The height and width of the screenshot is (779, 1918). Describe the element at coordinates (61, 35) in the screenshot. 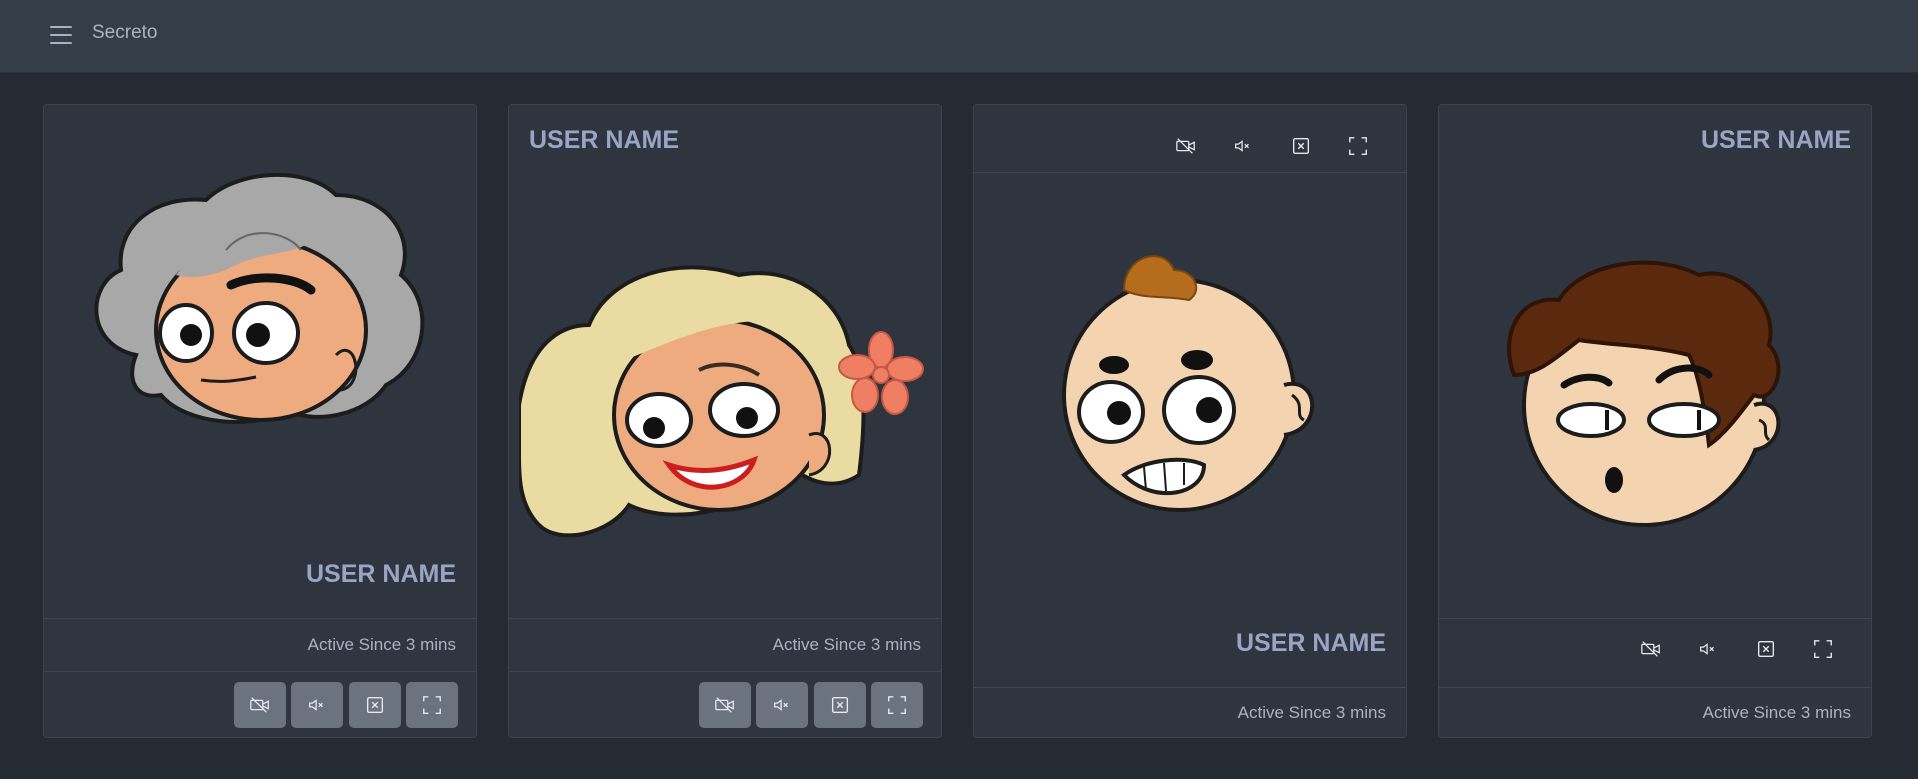

I see `hamburger-menu-icon` at that location.